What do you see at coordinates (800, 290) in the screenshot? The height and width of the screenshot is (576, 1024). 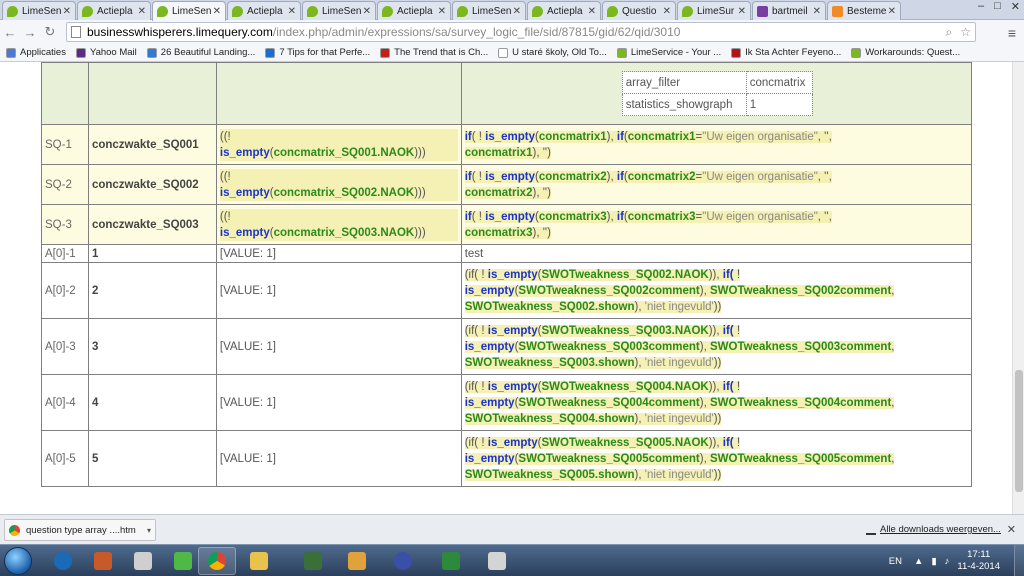 I see `expr-variable: SWOTweakness_SQ002comment` at bounding box center [800, 290].